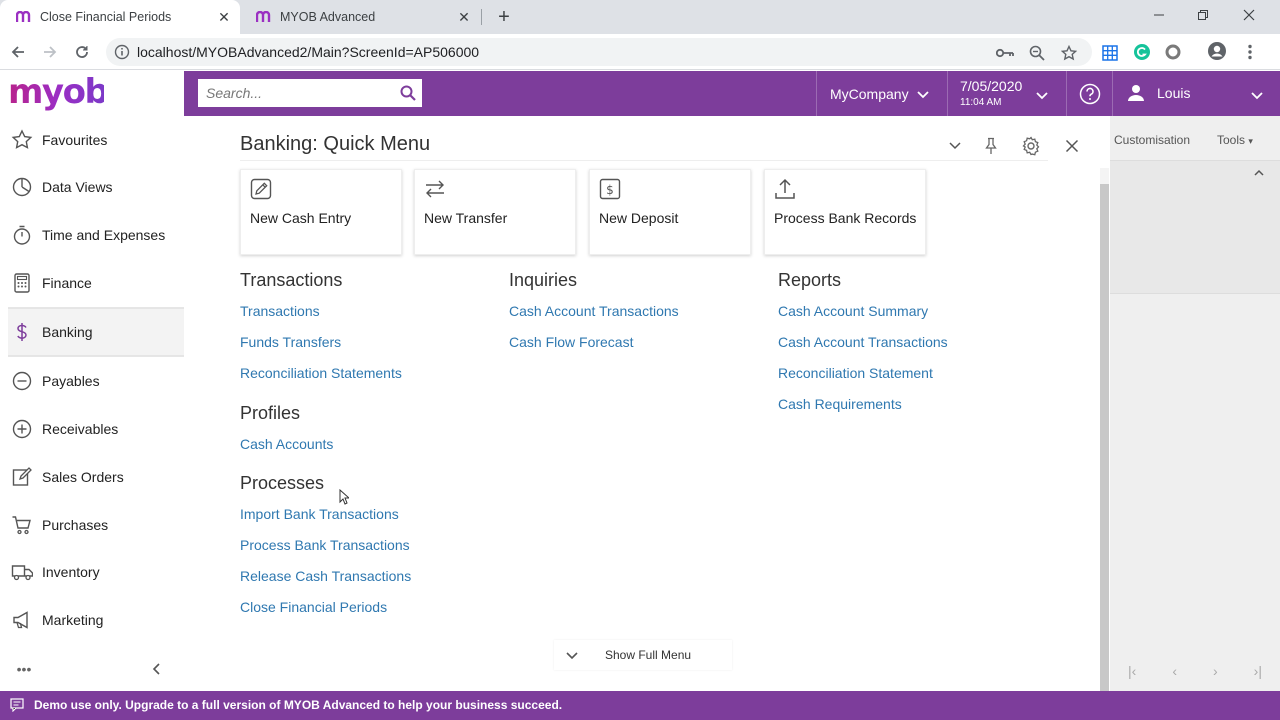 Image resolution: width=1280 pixels, height=720 pixels. What do you see at coordinates (881, 93) in the screenshot?
I see `company-selector: MyCompany` at bounding box center [881, 93].